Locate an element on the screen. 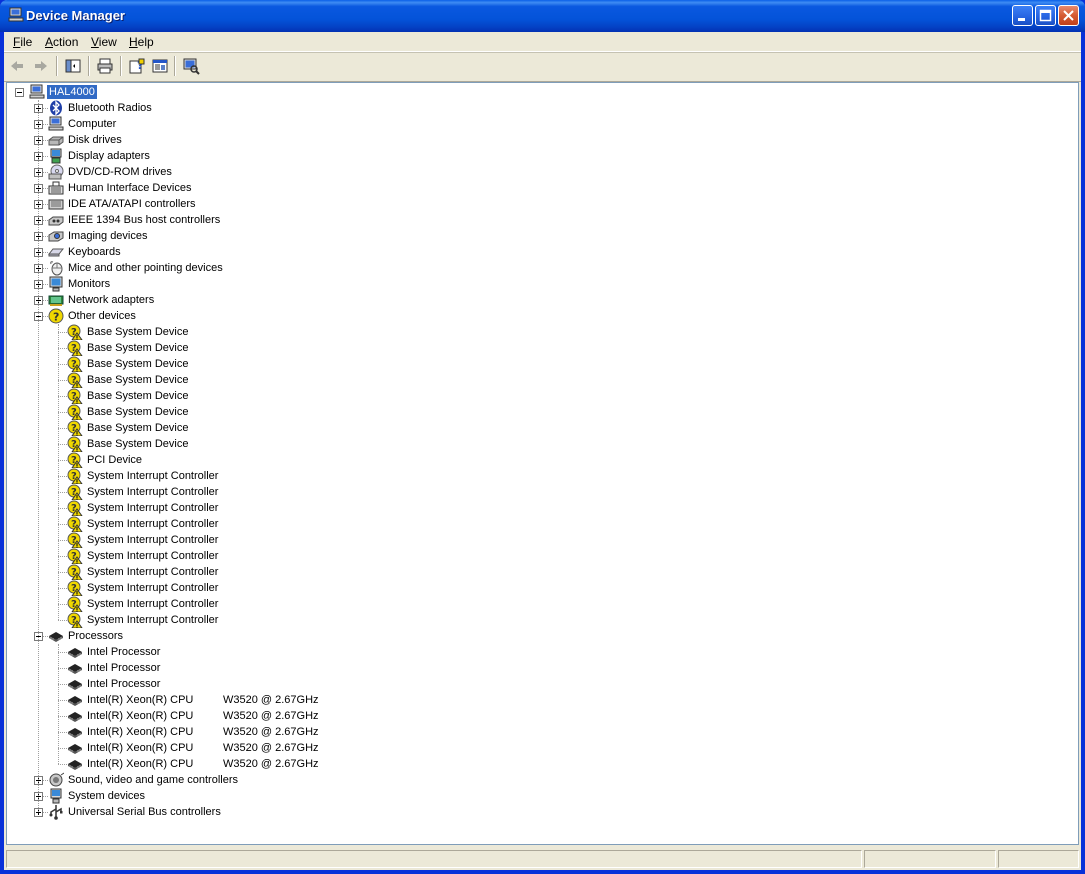  tree-category-display-adapters: Display adapters is located at coordinates (307, 156).